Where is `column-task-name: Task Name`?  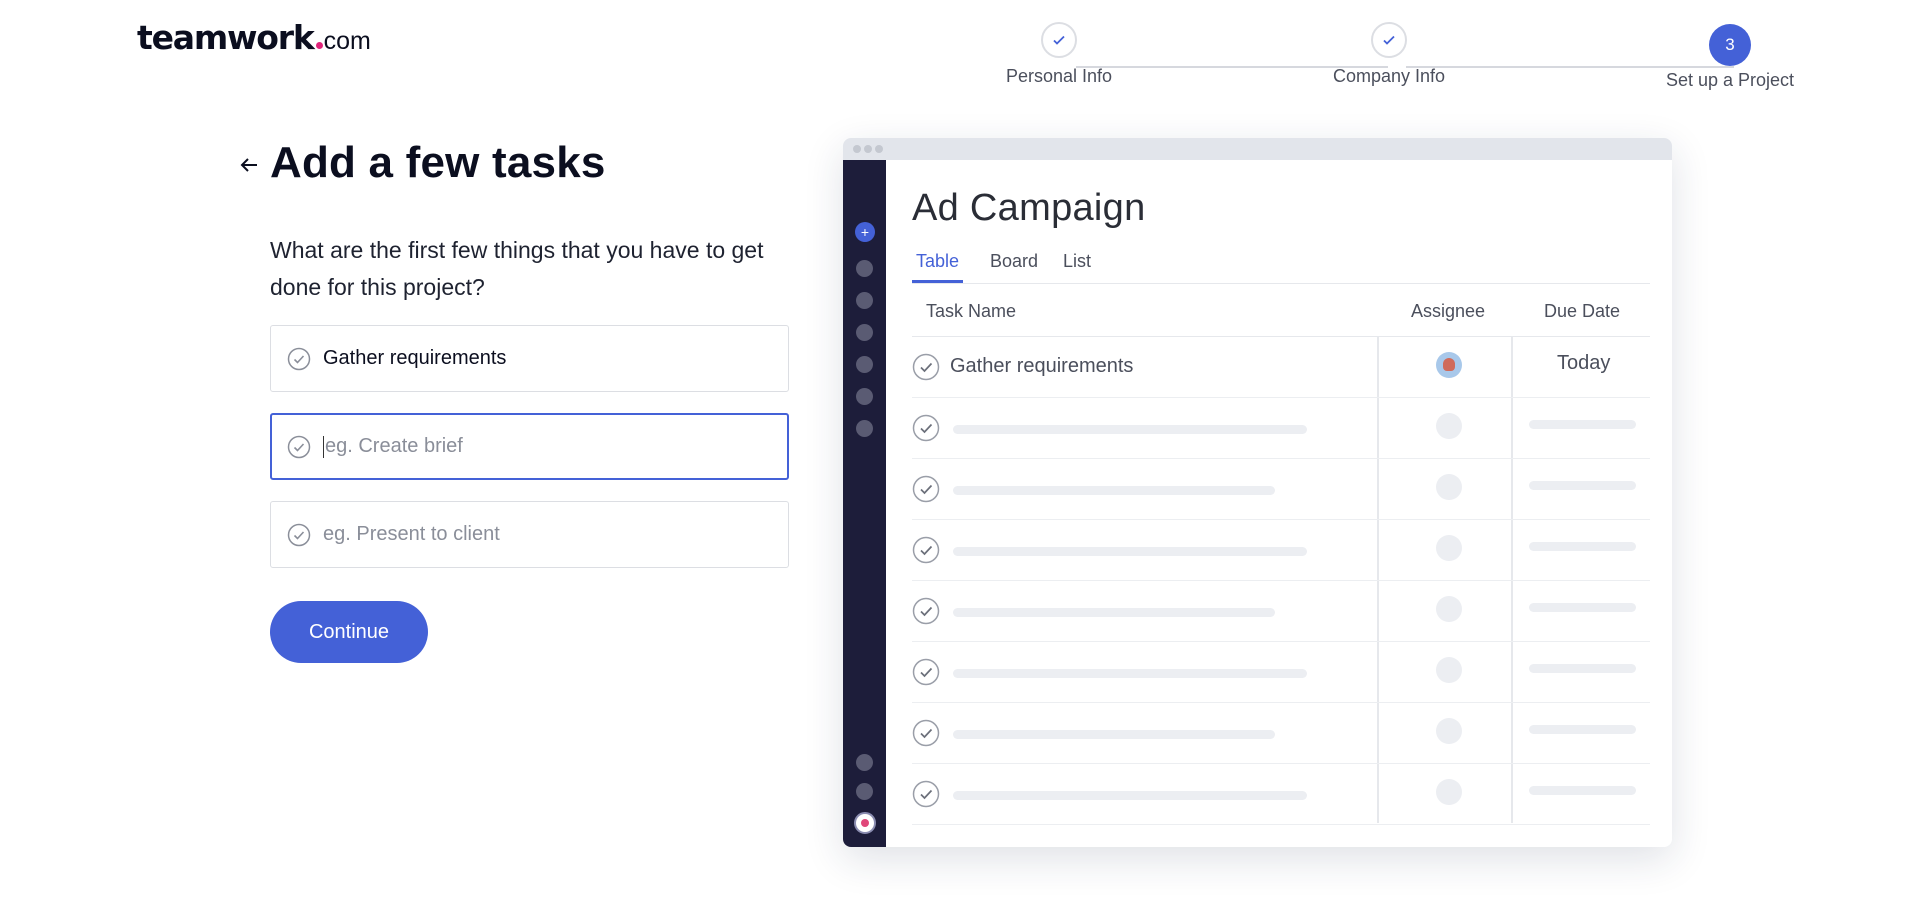 column-task-name: Task Name is located at coordinates (971, 311).